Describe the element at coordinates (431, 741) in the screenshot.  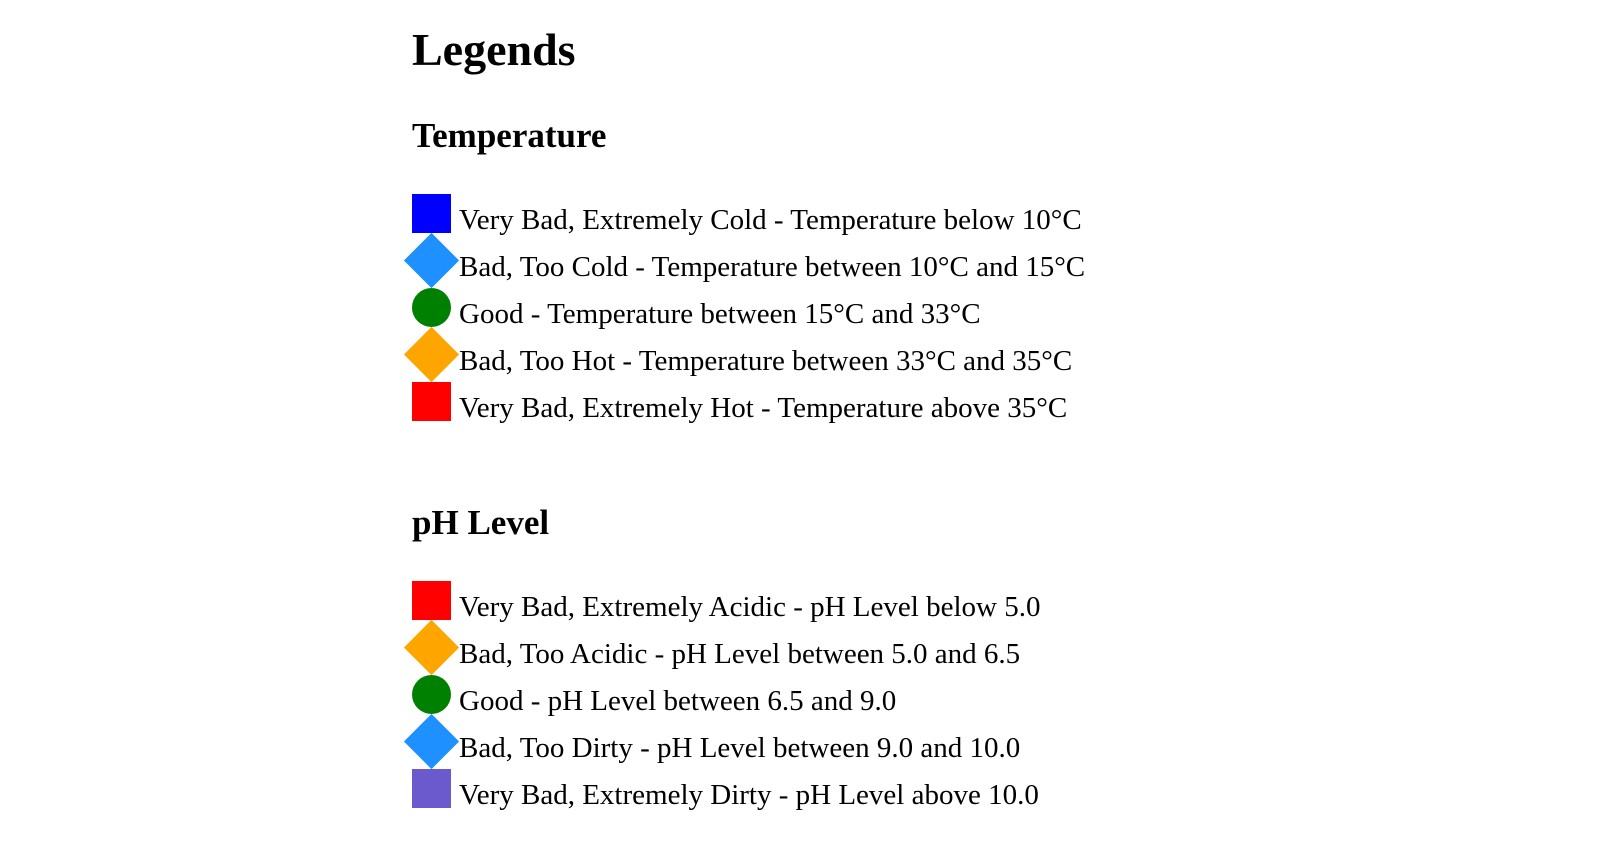
I see `too-dirty-diamond-icon` at that location.